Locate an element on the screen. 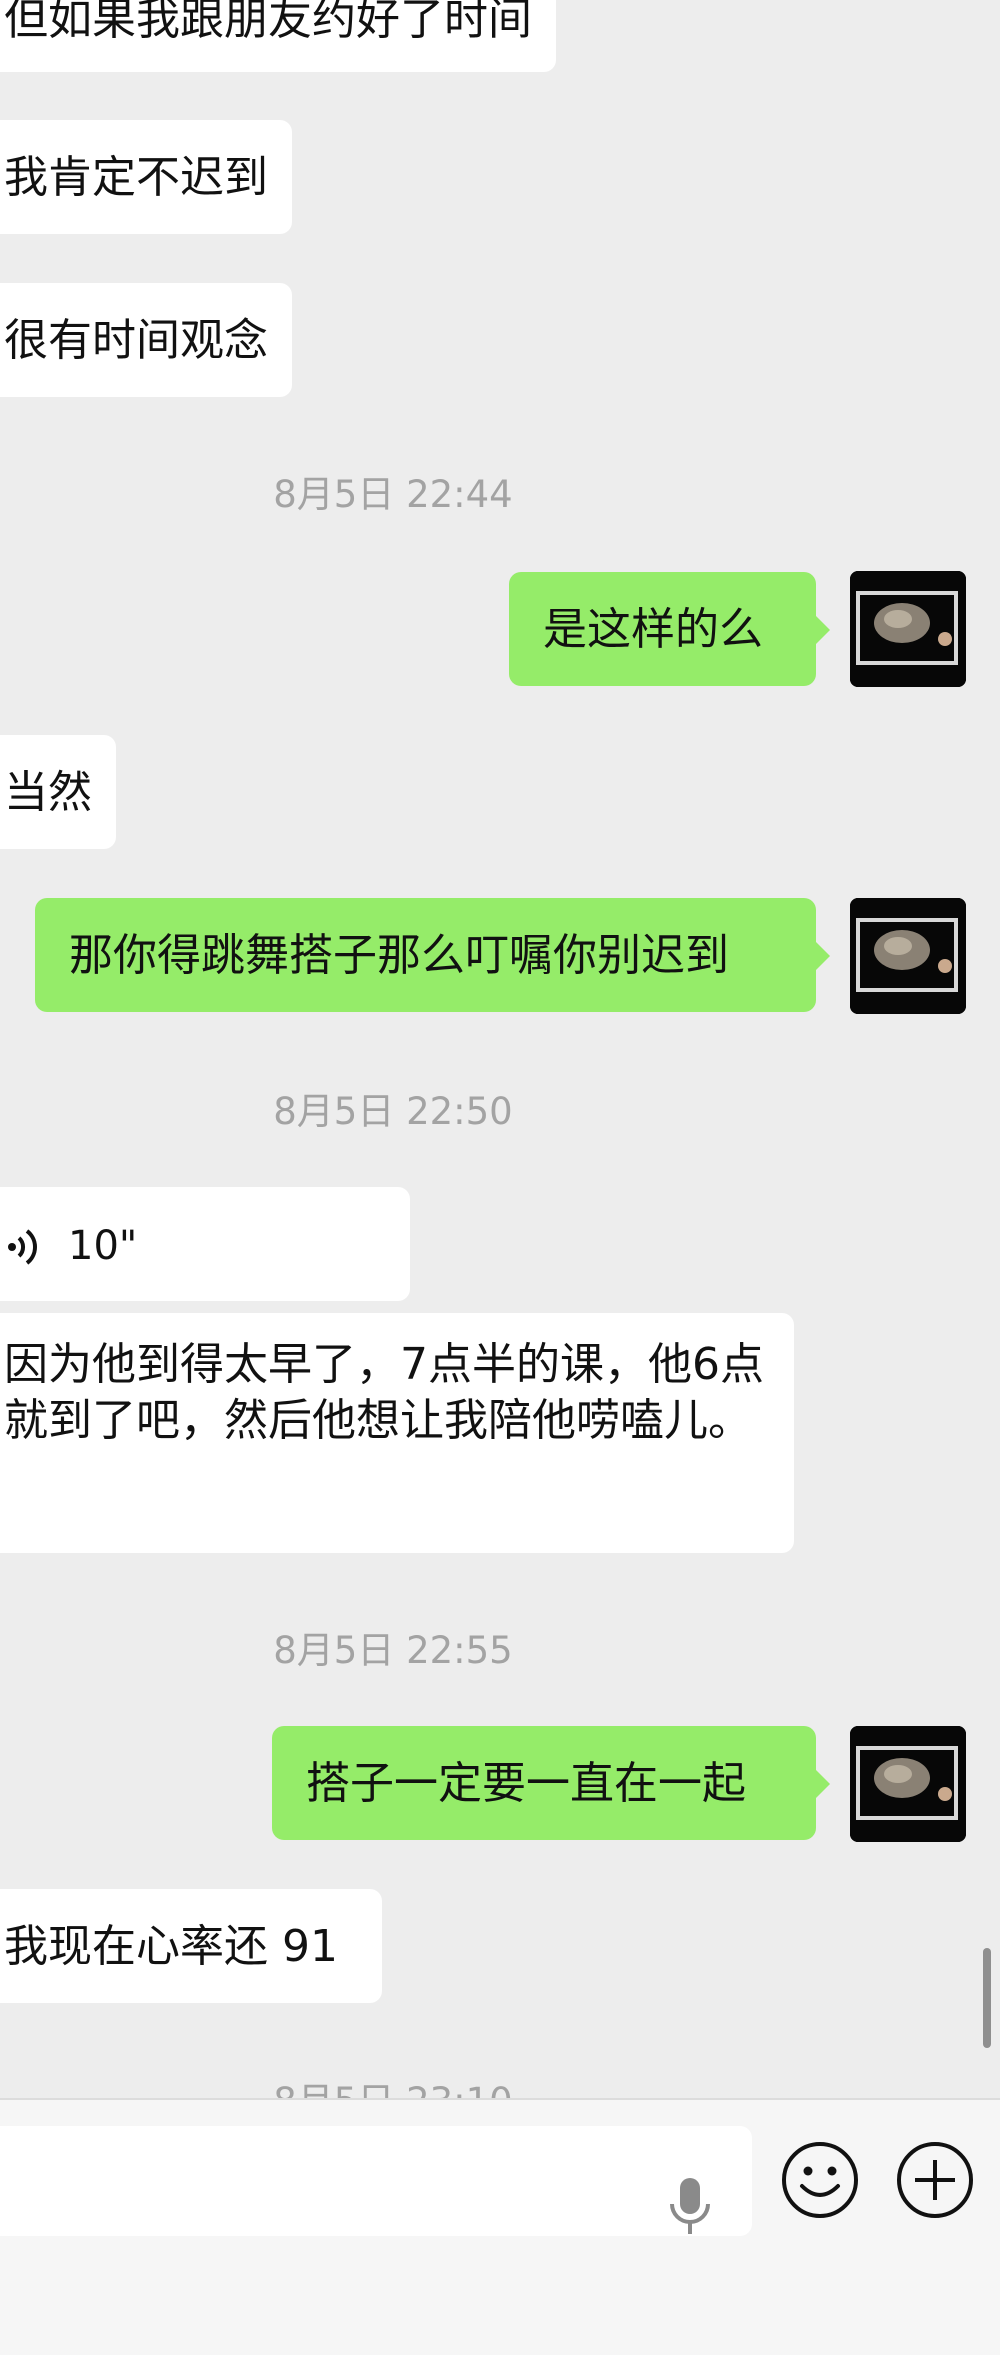 This screenshot has width=1000, height=2355. voice-duration: 10" is located at coordinates (103, 1246).